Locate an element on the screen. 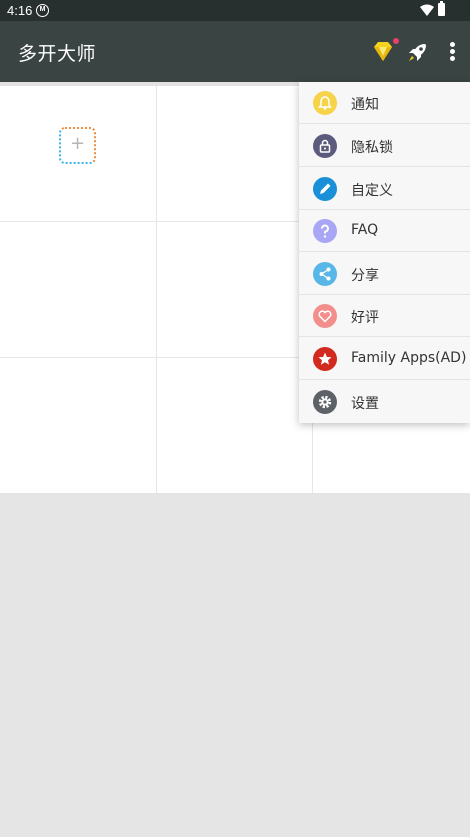 The width and height of the screenshot is (470, 837). heart-icon is located at coordinates (325, 316).